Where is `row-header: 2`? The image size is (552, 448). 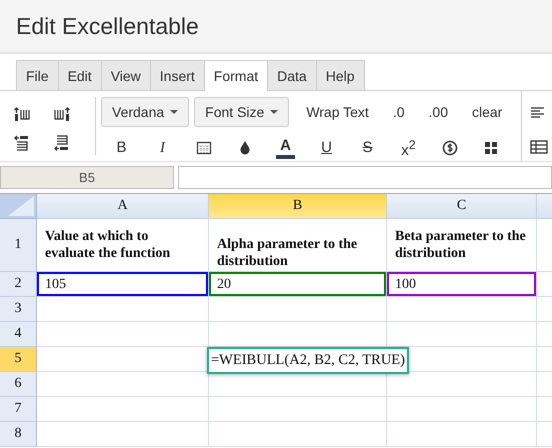 row-header: 2 is located at coordinates (18, 284).